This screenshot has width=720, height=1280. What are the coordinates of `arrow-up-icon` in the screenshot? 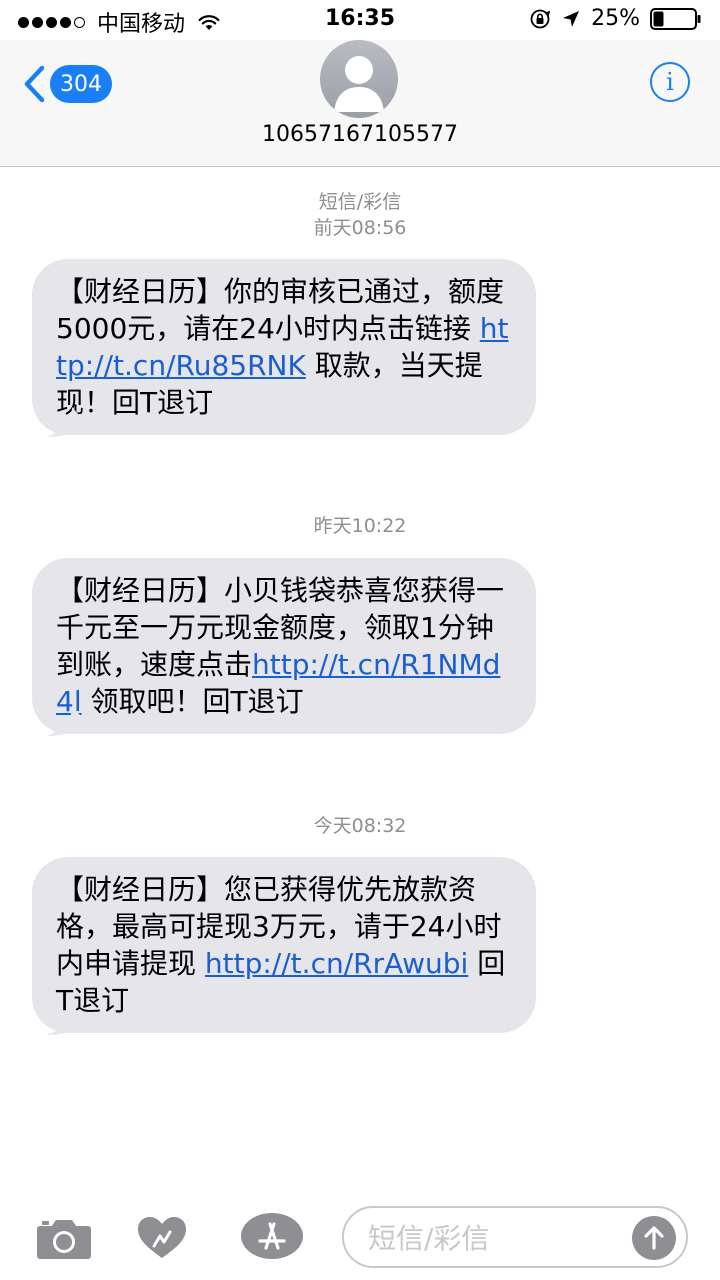 It's located at (654, 1238).